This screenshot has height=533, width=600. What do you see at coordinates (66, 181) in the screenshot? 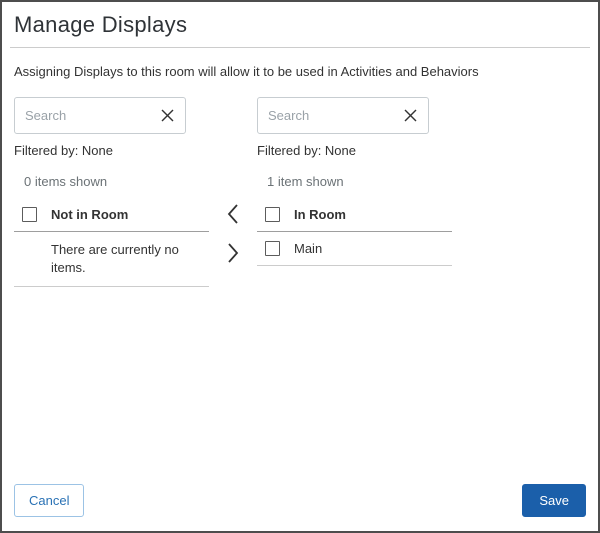
I see `not-in-room-items-shown: 0 items shown` at bounding box center [66, 181].